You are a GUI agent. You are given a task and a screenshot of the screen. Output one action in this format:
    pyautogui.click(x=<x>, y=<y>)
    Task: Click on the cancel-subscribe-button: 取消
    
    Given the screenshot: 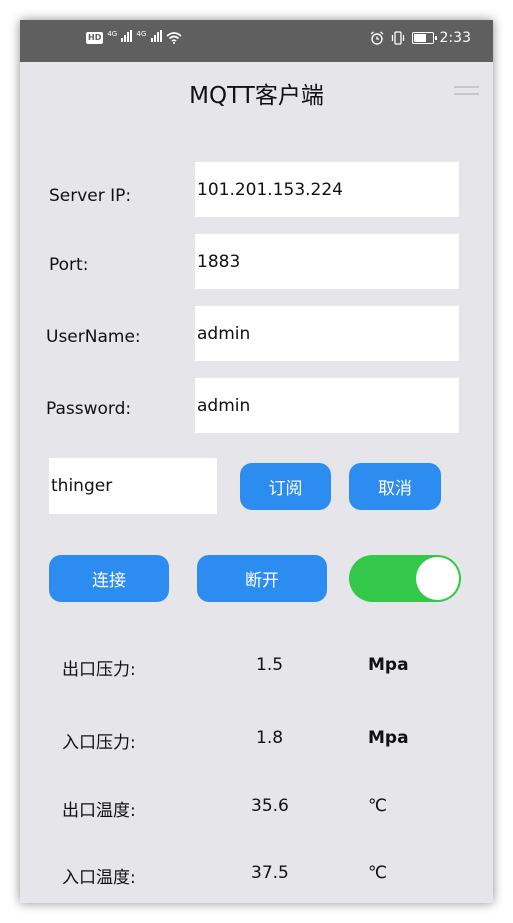 What is the action you would take?
    pyautogui.click(x=395, y=486)
    